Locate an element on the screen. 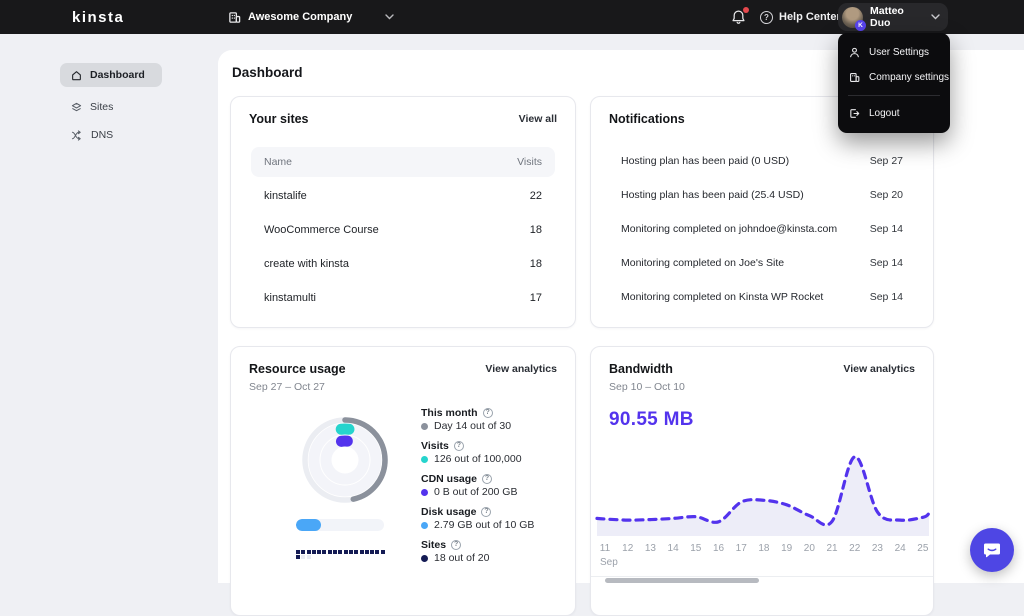 Image resolution: width=1024 pixels, height=616 pixels. metric-disk-usage: Disk usage 2.79 GB out of 10 GB is located at coordinates (477, 518).